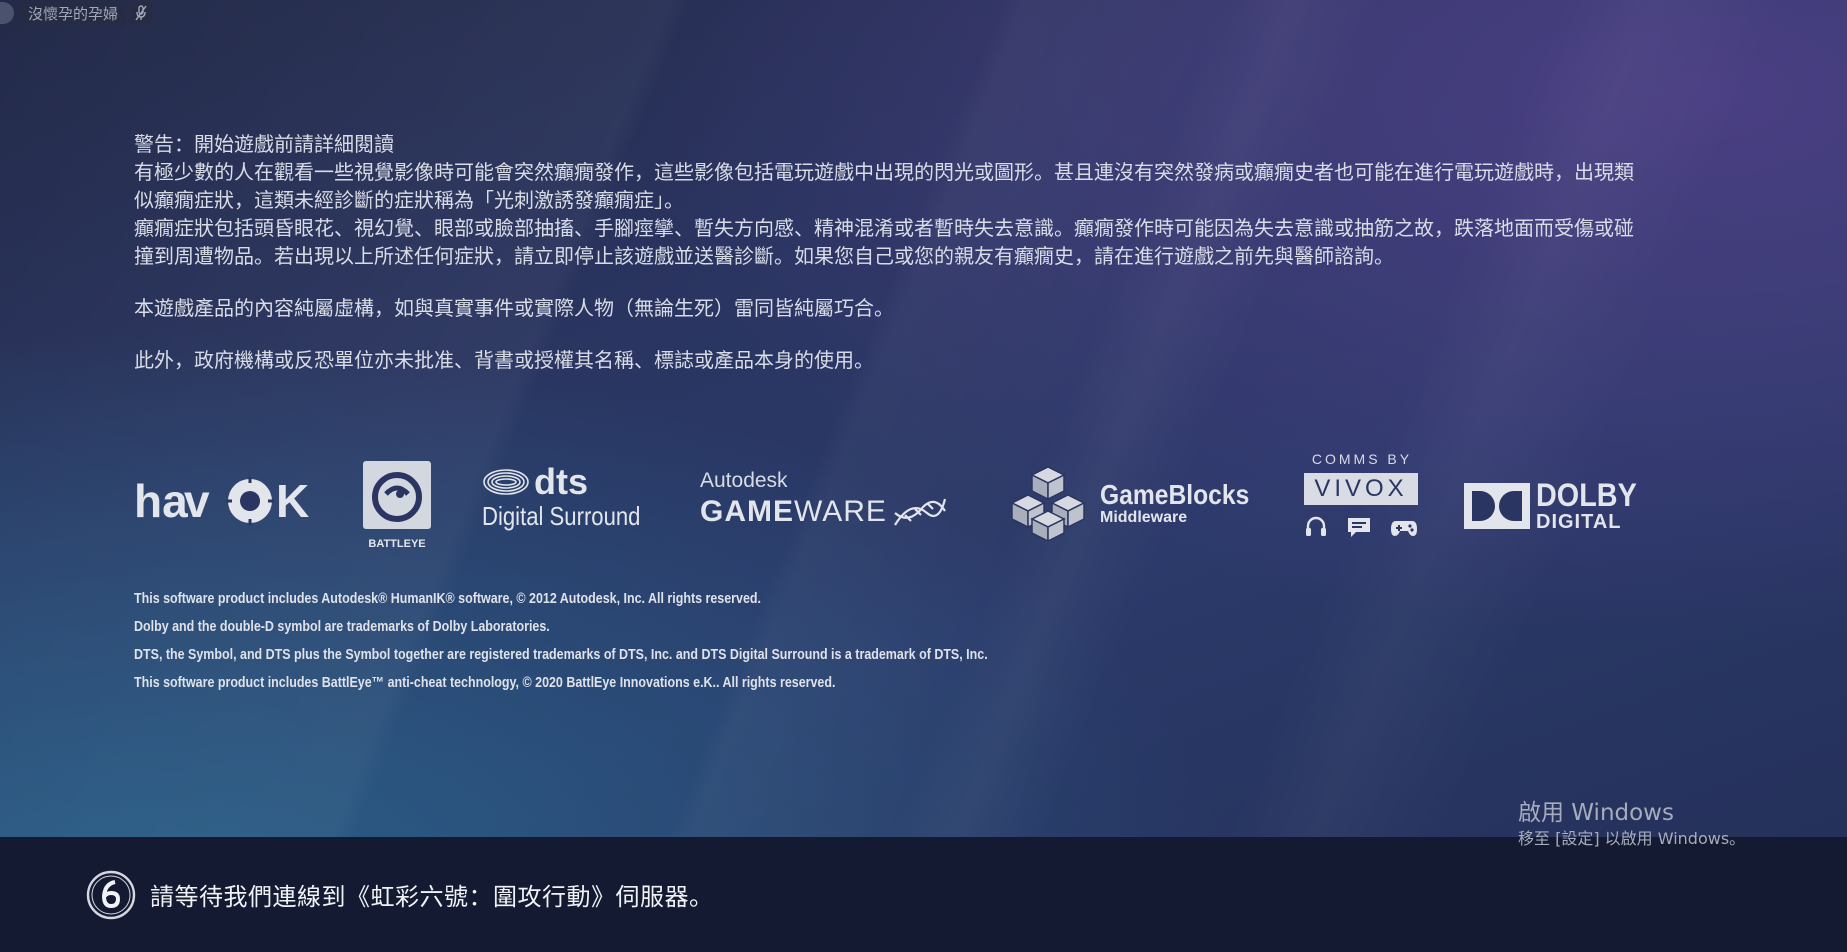 The width and height of the screenshot is (1847, 952). I want to click on autodesk-gameware-logo: Autodesk GAME WARE, so click(835, 509).